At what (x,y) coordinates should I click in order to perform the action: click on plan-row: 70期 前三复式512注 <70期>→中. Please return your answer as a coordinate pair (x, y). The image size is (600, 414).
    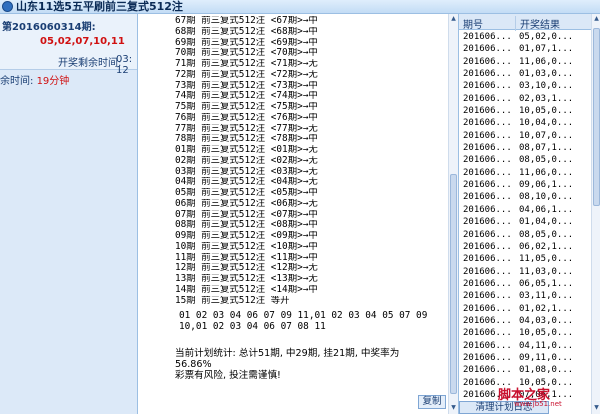
    Looking at the image, I should click on (246, 53).